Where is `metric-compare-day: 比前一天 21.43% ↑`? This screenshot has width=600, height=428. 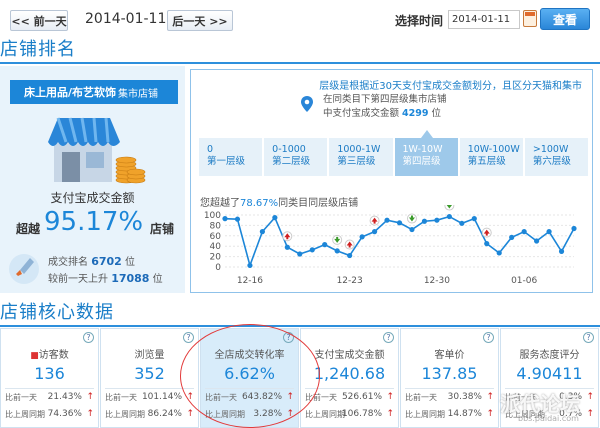
metric-compare-day: 比前一天 21.43% ↑ is located at coordinates (49, 397).